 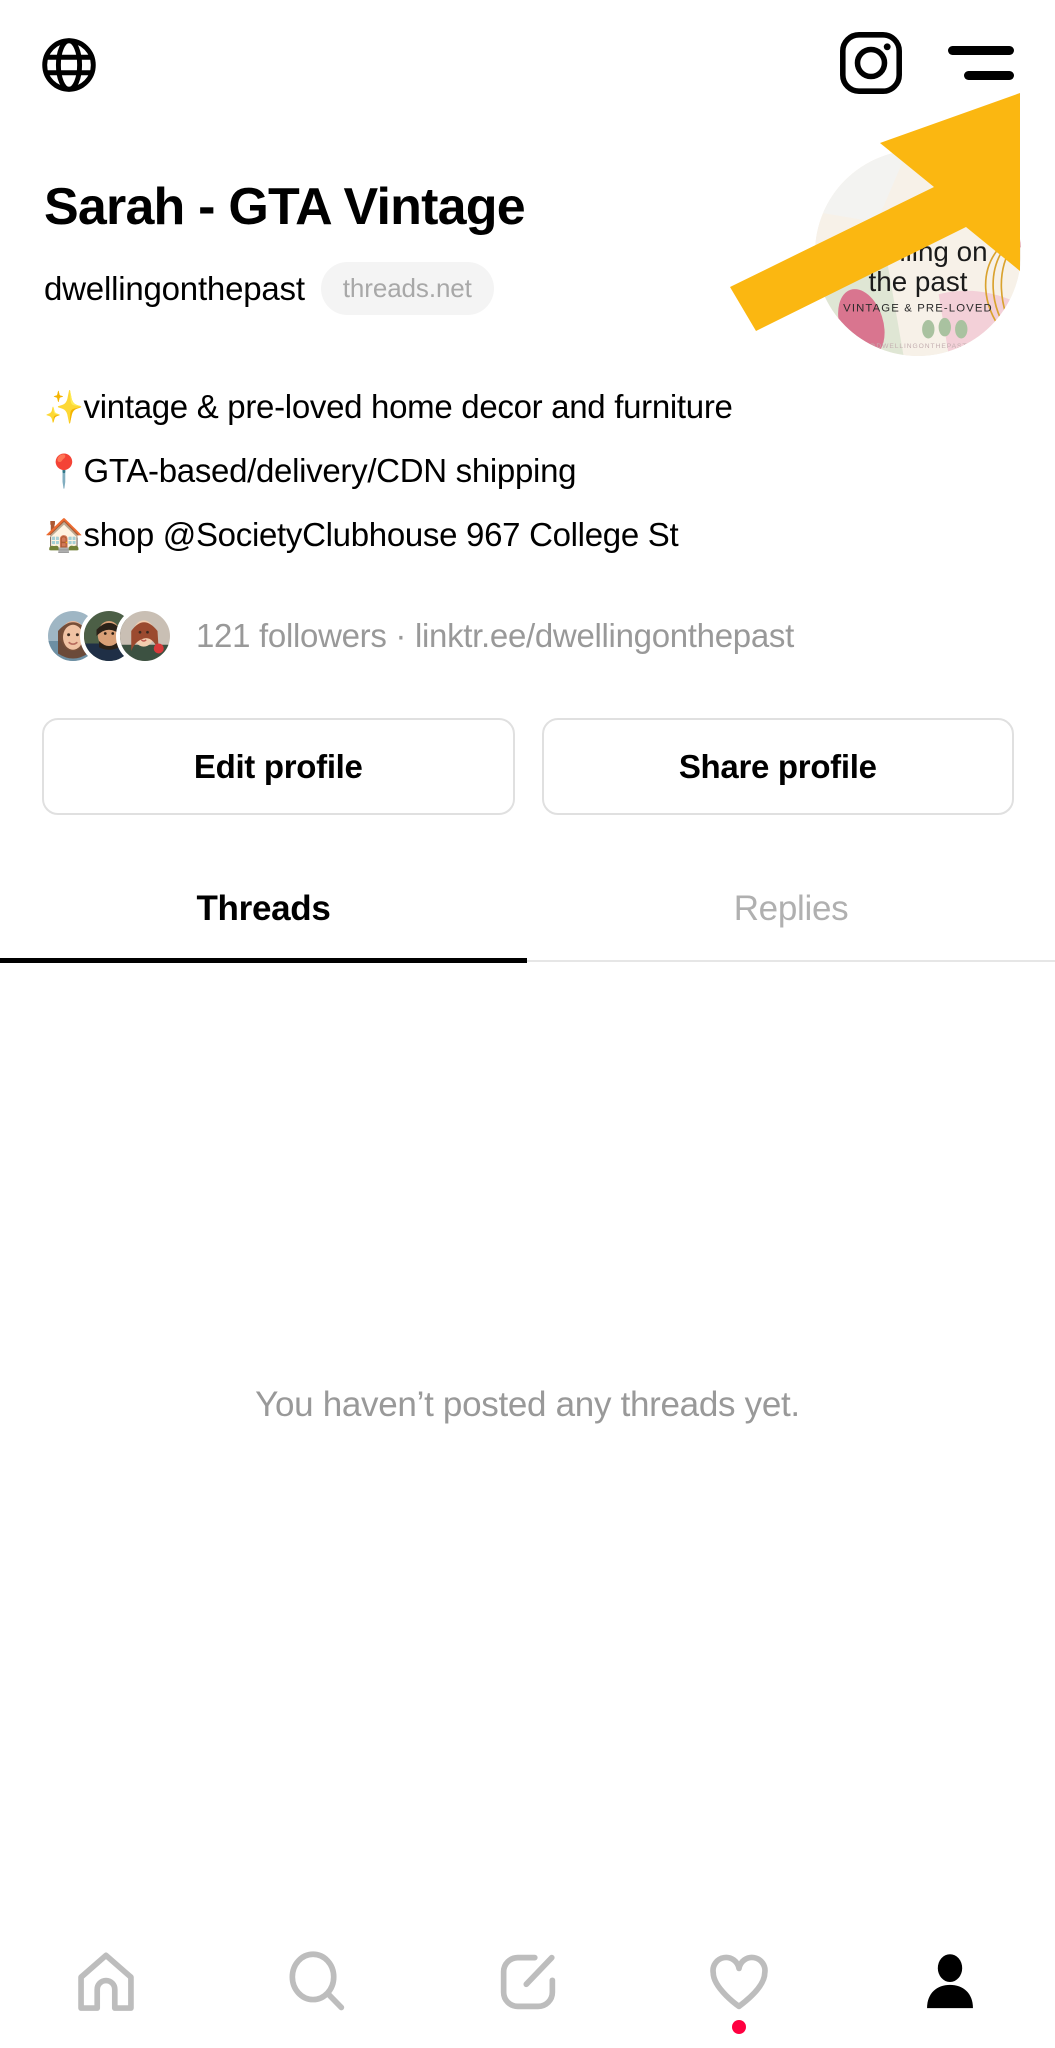 What do you see at coordinates (791, 909) in the screenshot?
I see `tab-replies: Replies` at bounding box center [791, 909].